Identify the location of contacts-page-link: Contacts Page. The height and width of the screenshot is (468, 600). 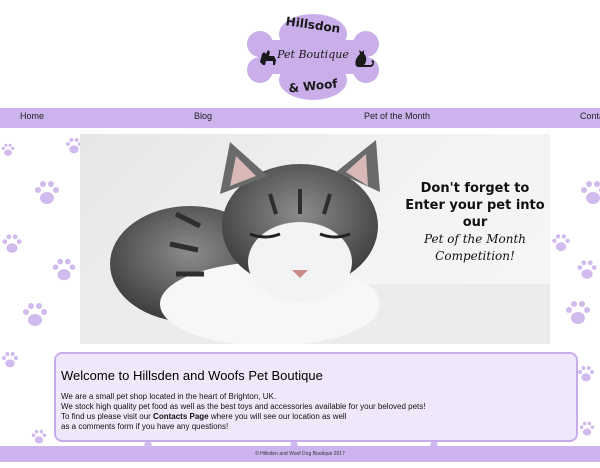
(181, 416).